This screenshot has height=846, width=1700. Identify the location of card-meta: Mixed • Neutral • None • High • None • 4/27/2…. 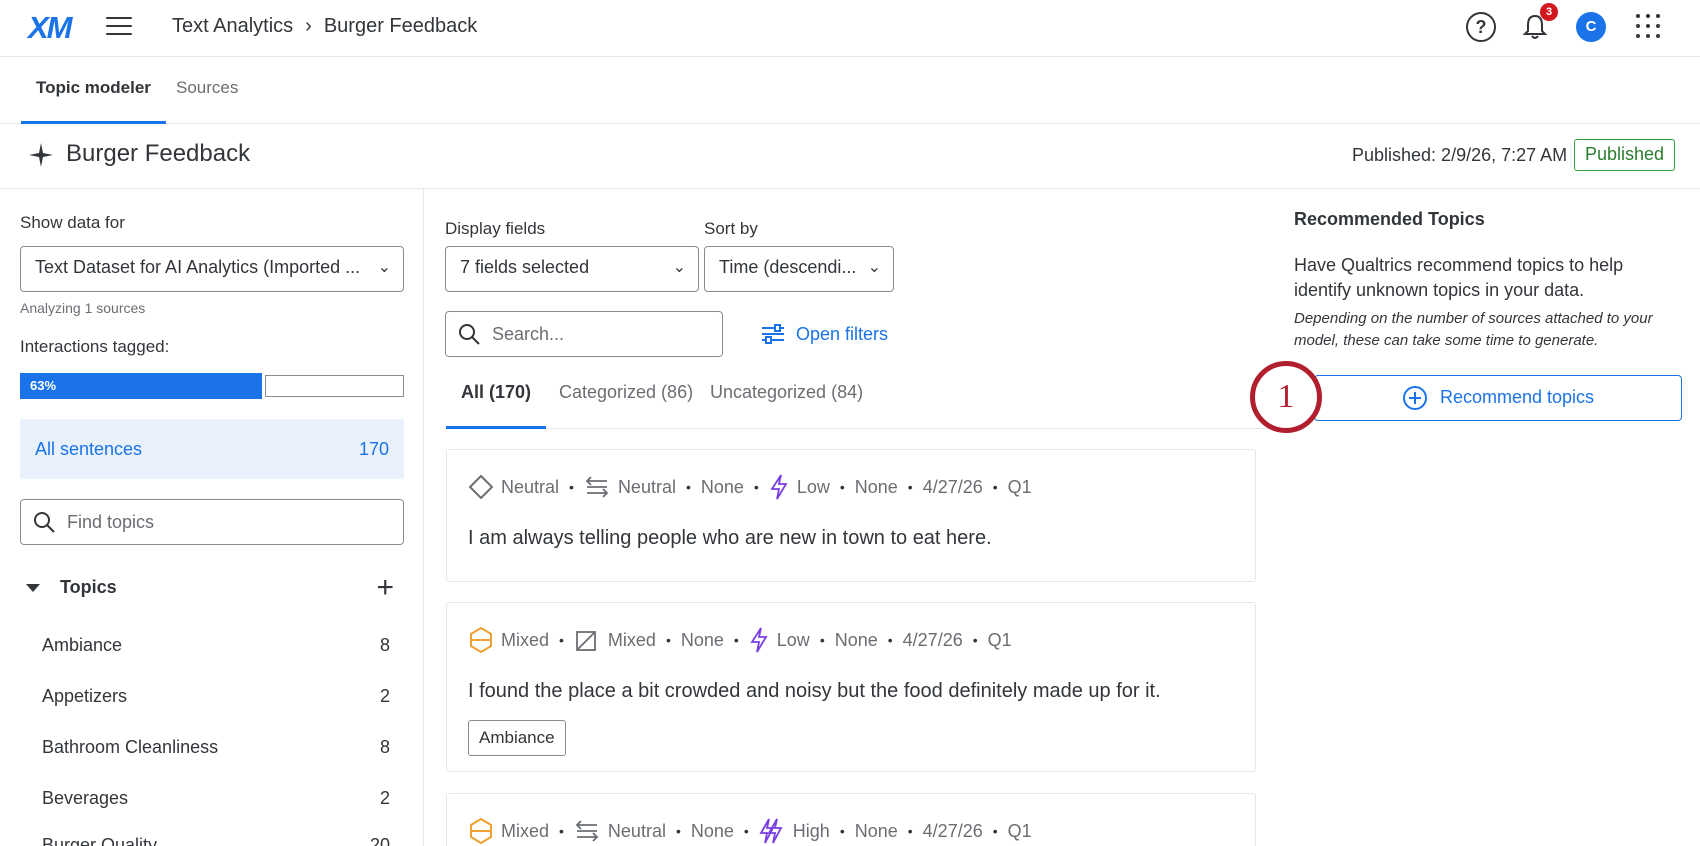
(750, 831).